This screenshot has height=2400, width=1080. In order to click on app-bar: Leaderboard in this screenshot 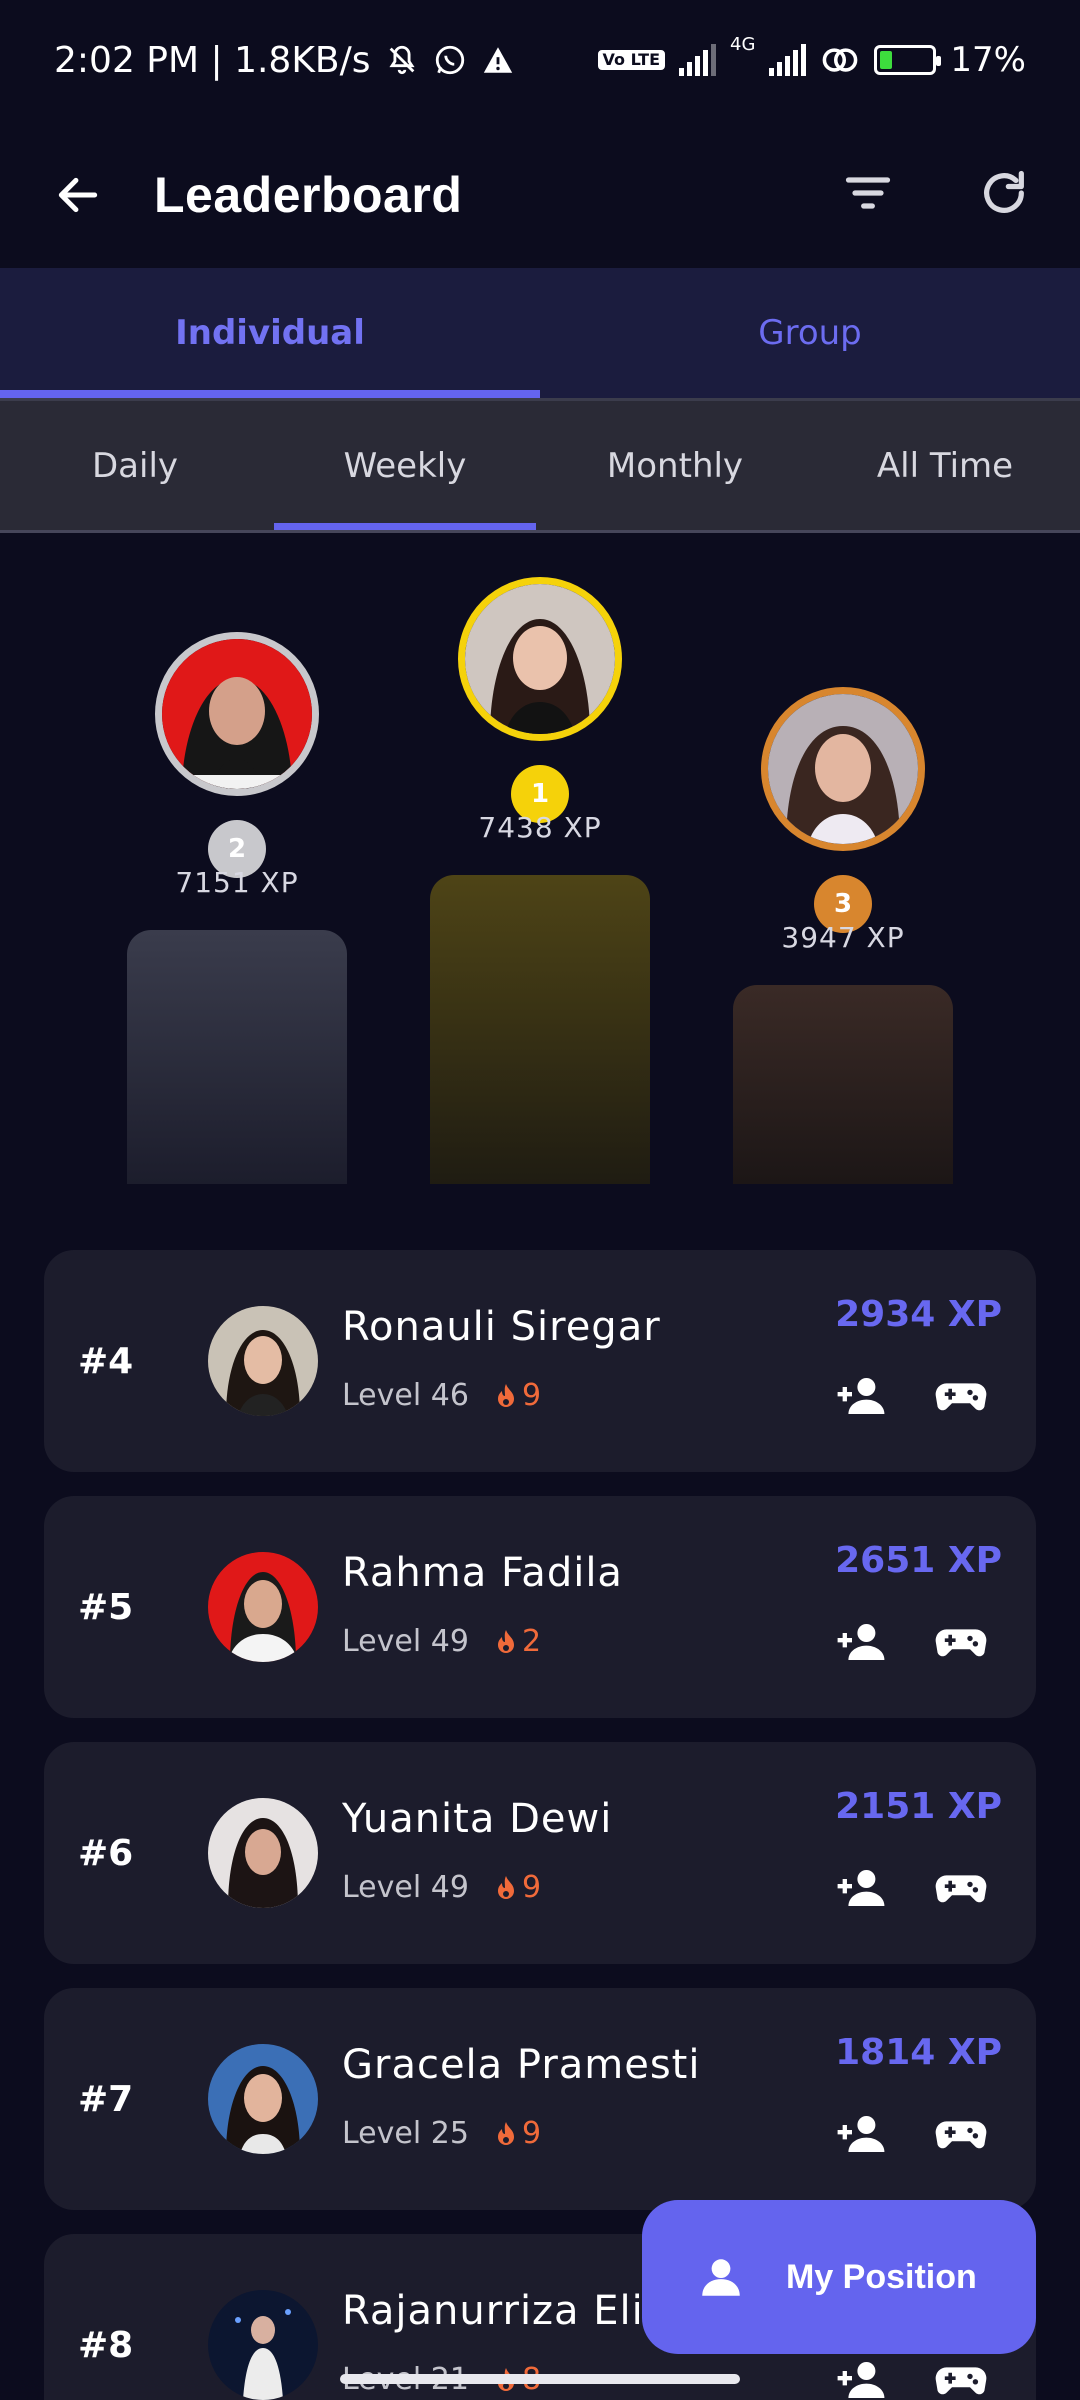, I will do `click(540, 195)`.